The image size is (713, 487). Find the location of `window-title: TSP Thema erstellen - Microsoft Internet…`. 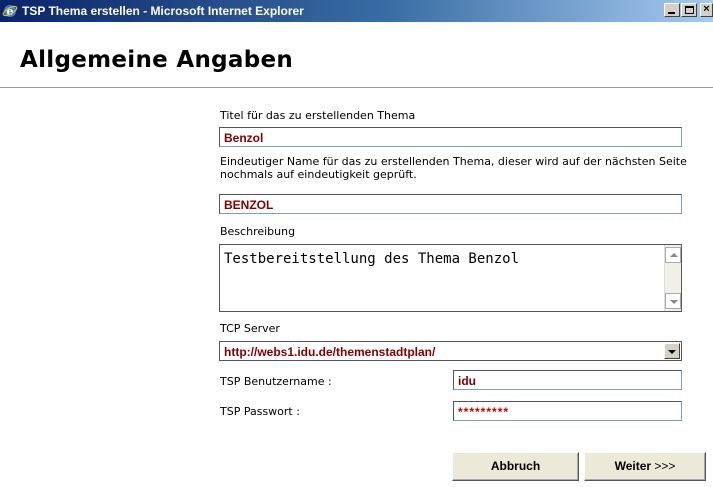

window-title: TSP Thema erstellen - Microsoft Internet… is located at coordinates (163, 11).